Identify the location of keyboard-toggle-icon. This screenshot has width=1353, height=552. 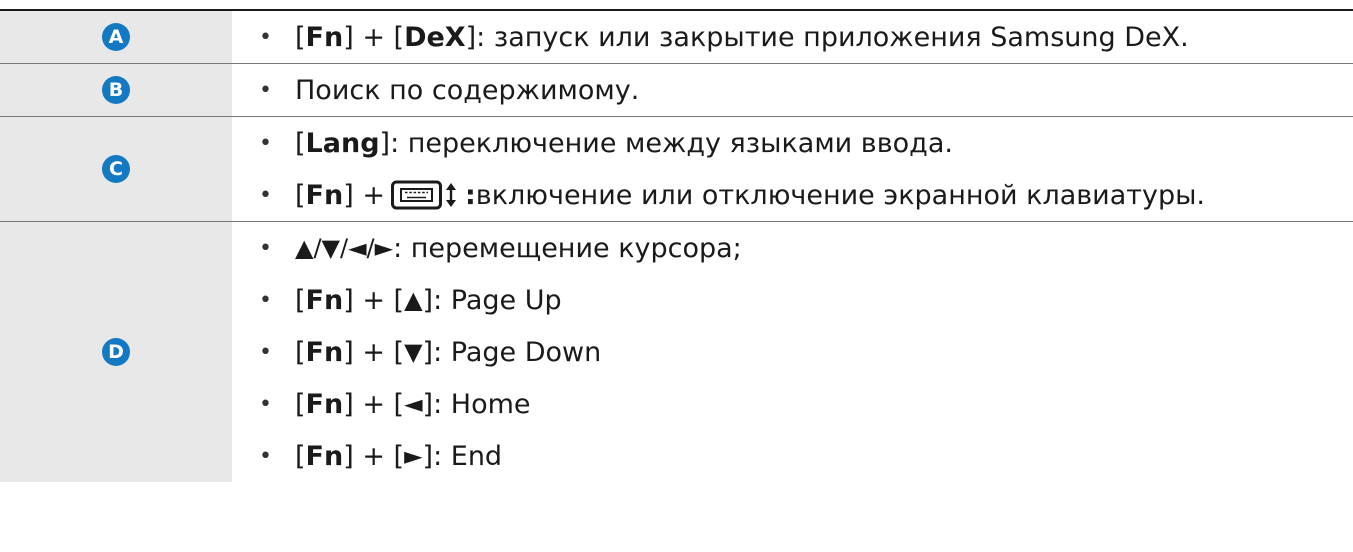
(423, 195).